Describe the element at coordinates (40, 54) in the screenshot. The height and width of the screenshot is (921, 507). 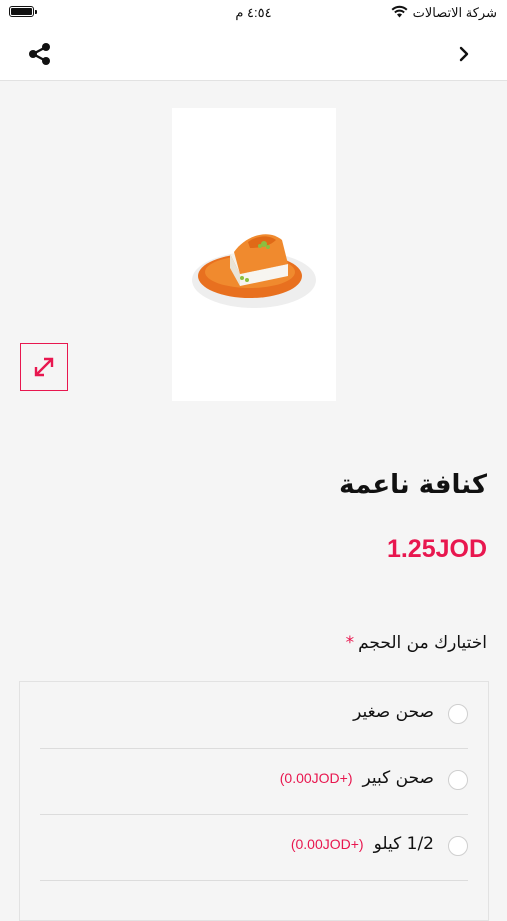
I see `share-icon` at that location.